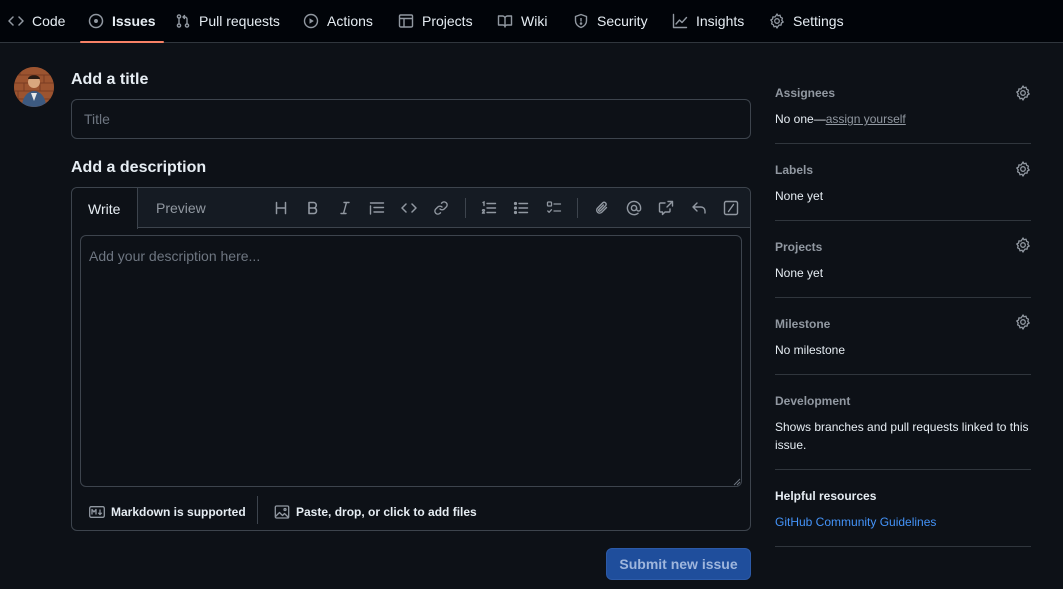 This screenshot has height=589, width=1063. I want to click on tab-settings: Settings, so click(806, 21).